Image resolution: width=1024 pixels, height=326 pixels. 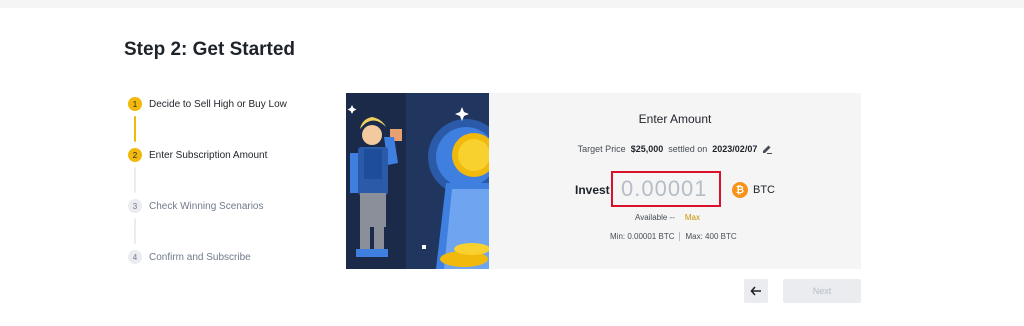 I want to click on step-label: Decide to Sell High or Buy Low, so click(x=218, y=104).